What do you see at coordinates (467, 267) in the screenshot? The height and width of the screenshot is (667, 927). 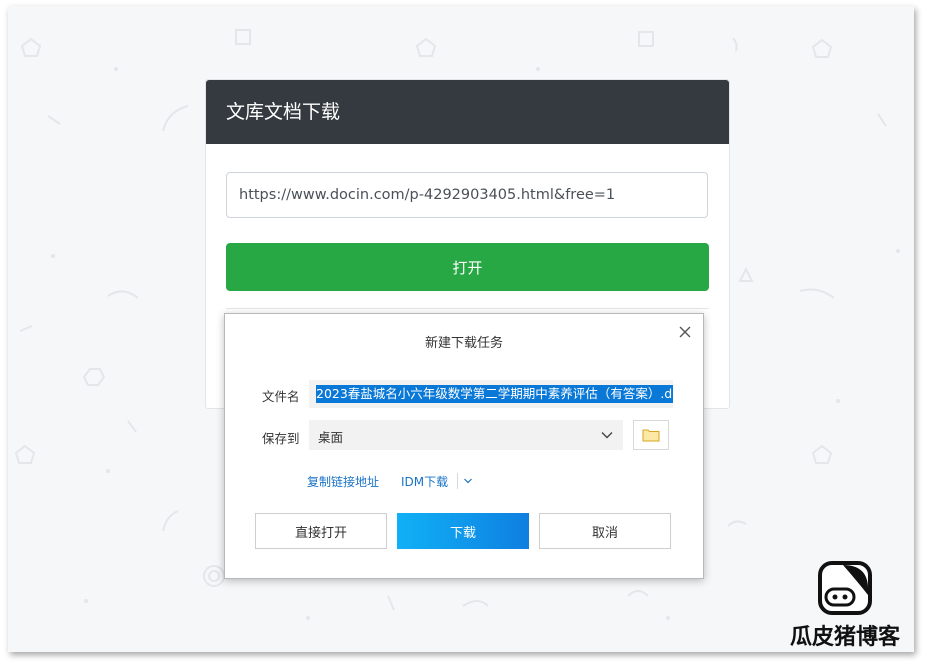 I see `open-button: 打开` at bounding box center [467, 267].